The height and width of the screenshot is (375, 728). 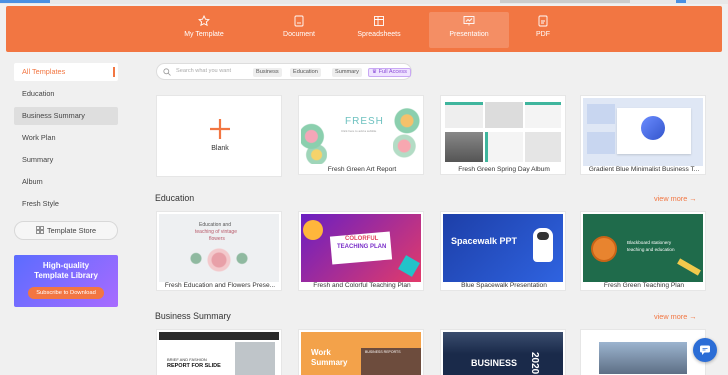 I want to click on browser-strip, so click(x=364, y=2).